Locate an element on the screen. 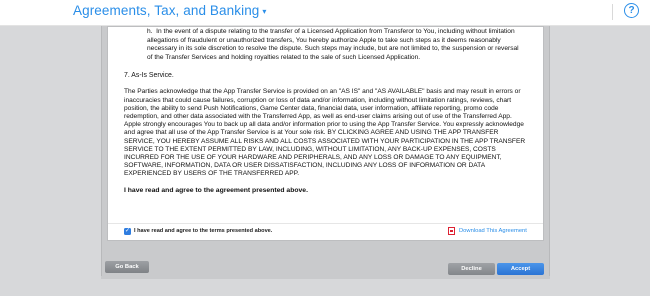 The width and height of the screenshot is (650, 296). decline-button: Decline is located at coordinates (471, 269).